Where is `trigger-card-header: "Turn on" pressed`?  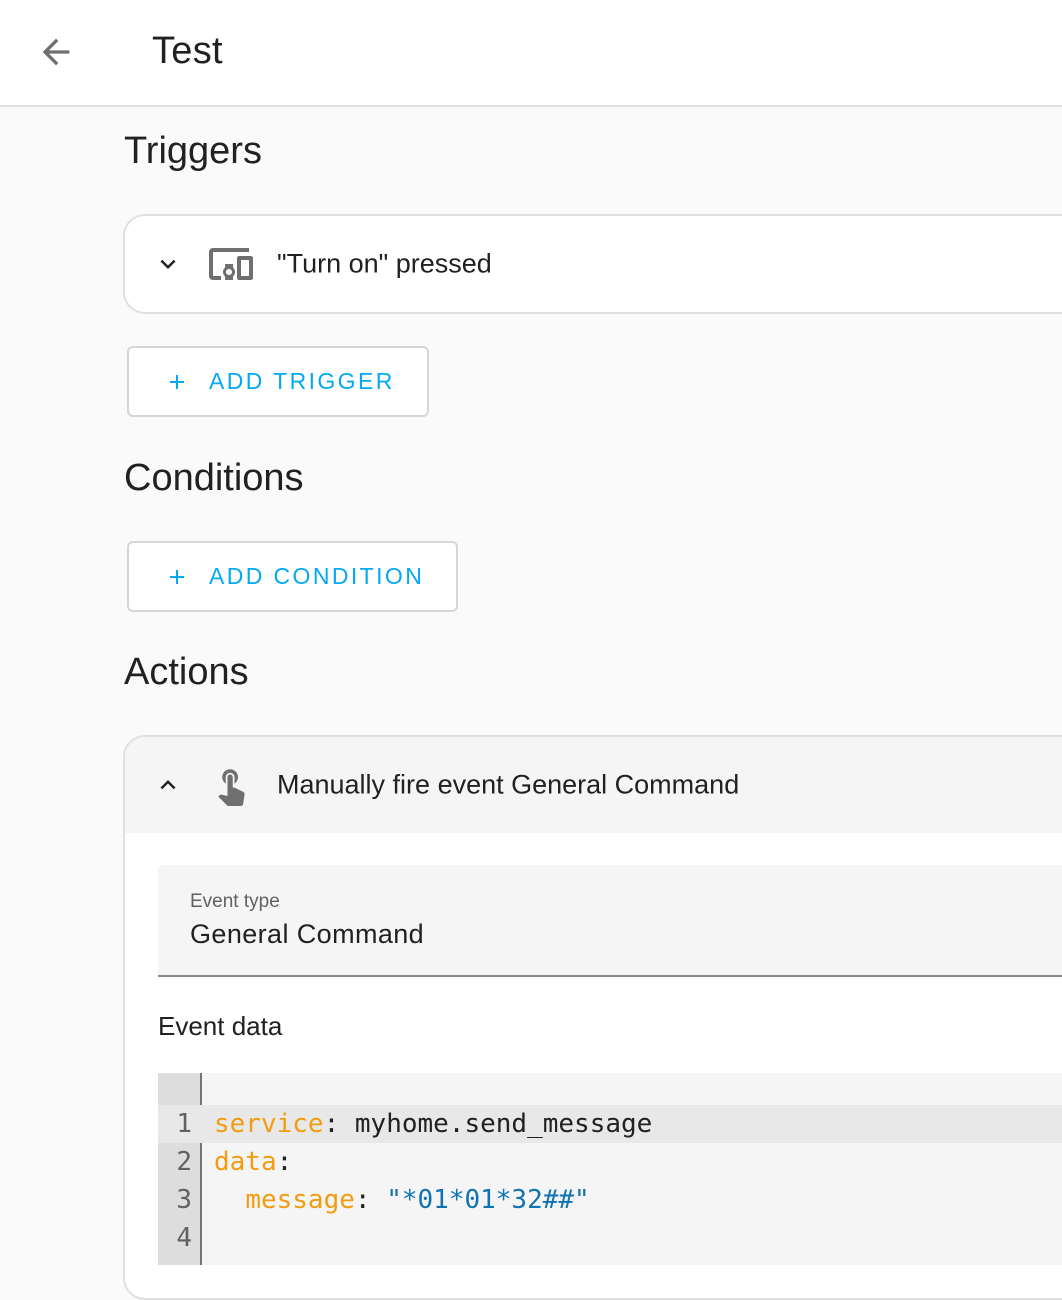
trigger-card-header: "Turn on" pressed is located at coordinates (593, 264).